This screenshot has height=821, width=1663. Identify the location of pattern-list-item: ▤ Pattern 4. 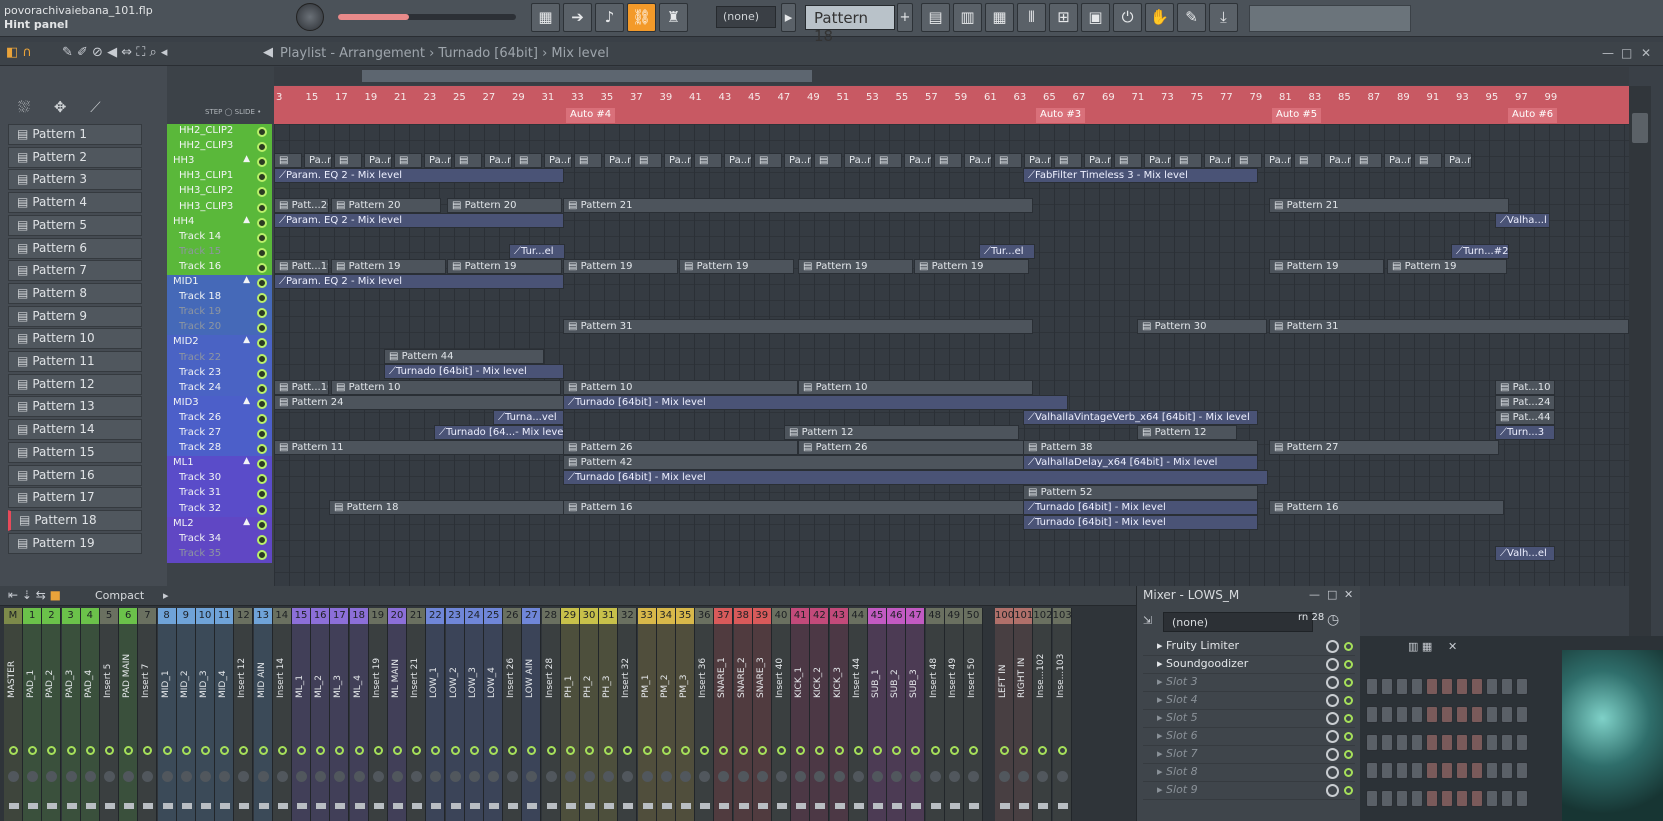
(75, 203).